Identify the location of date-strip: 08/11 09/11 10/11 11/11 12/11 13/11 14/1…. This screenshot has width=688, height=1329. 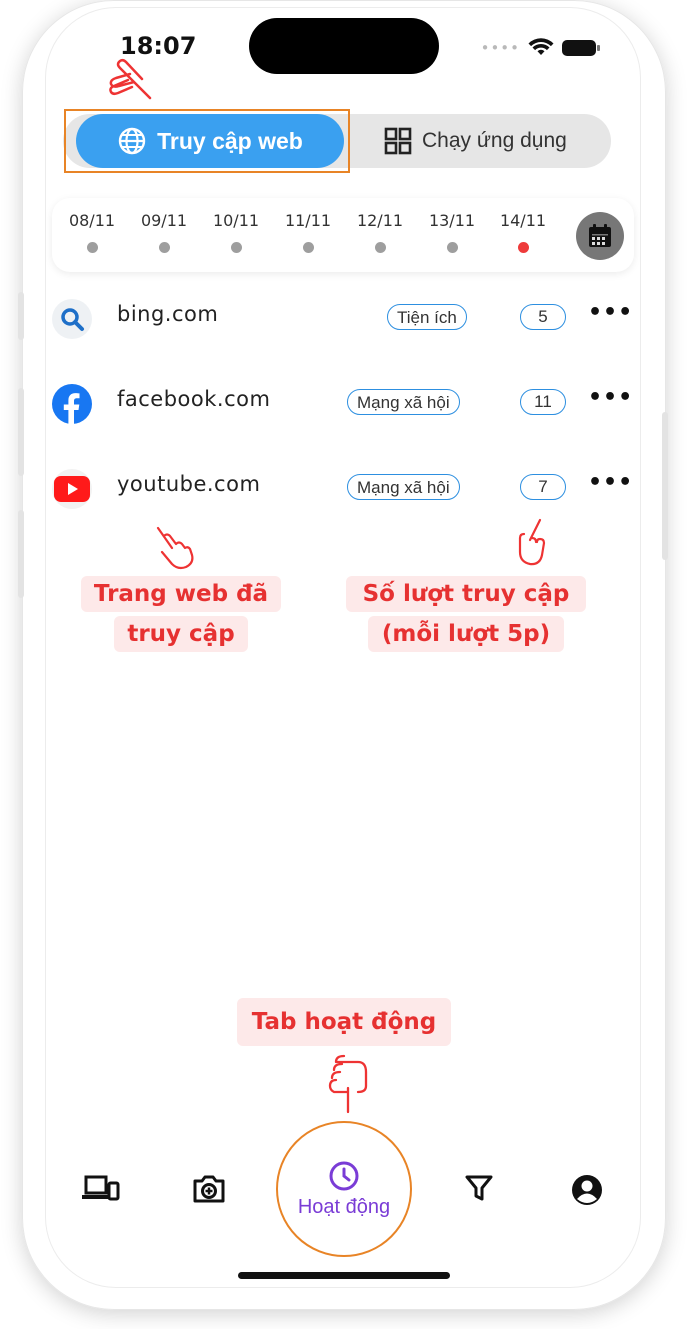
(343, 235).